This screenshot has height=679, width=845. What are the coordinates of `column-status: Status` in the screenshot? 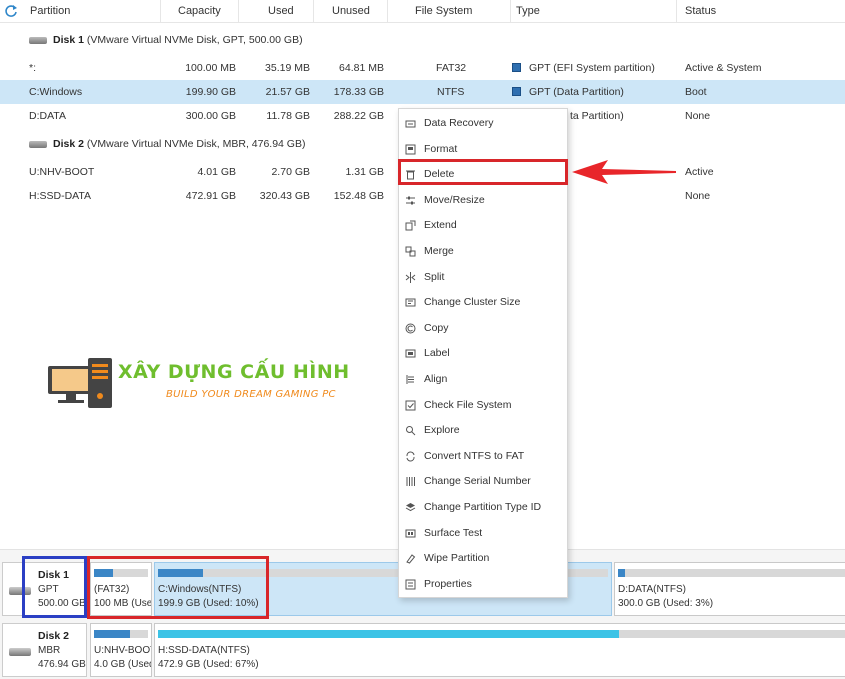 It's located at (761, 11).